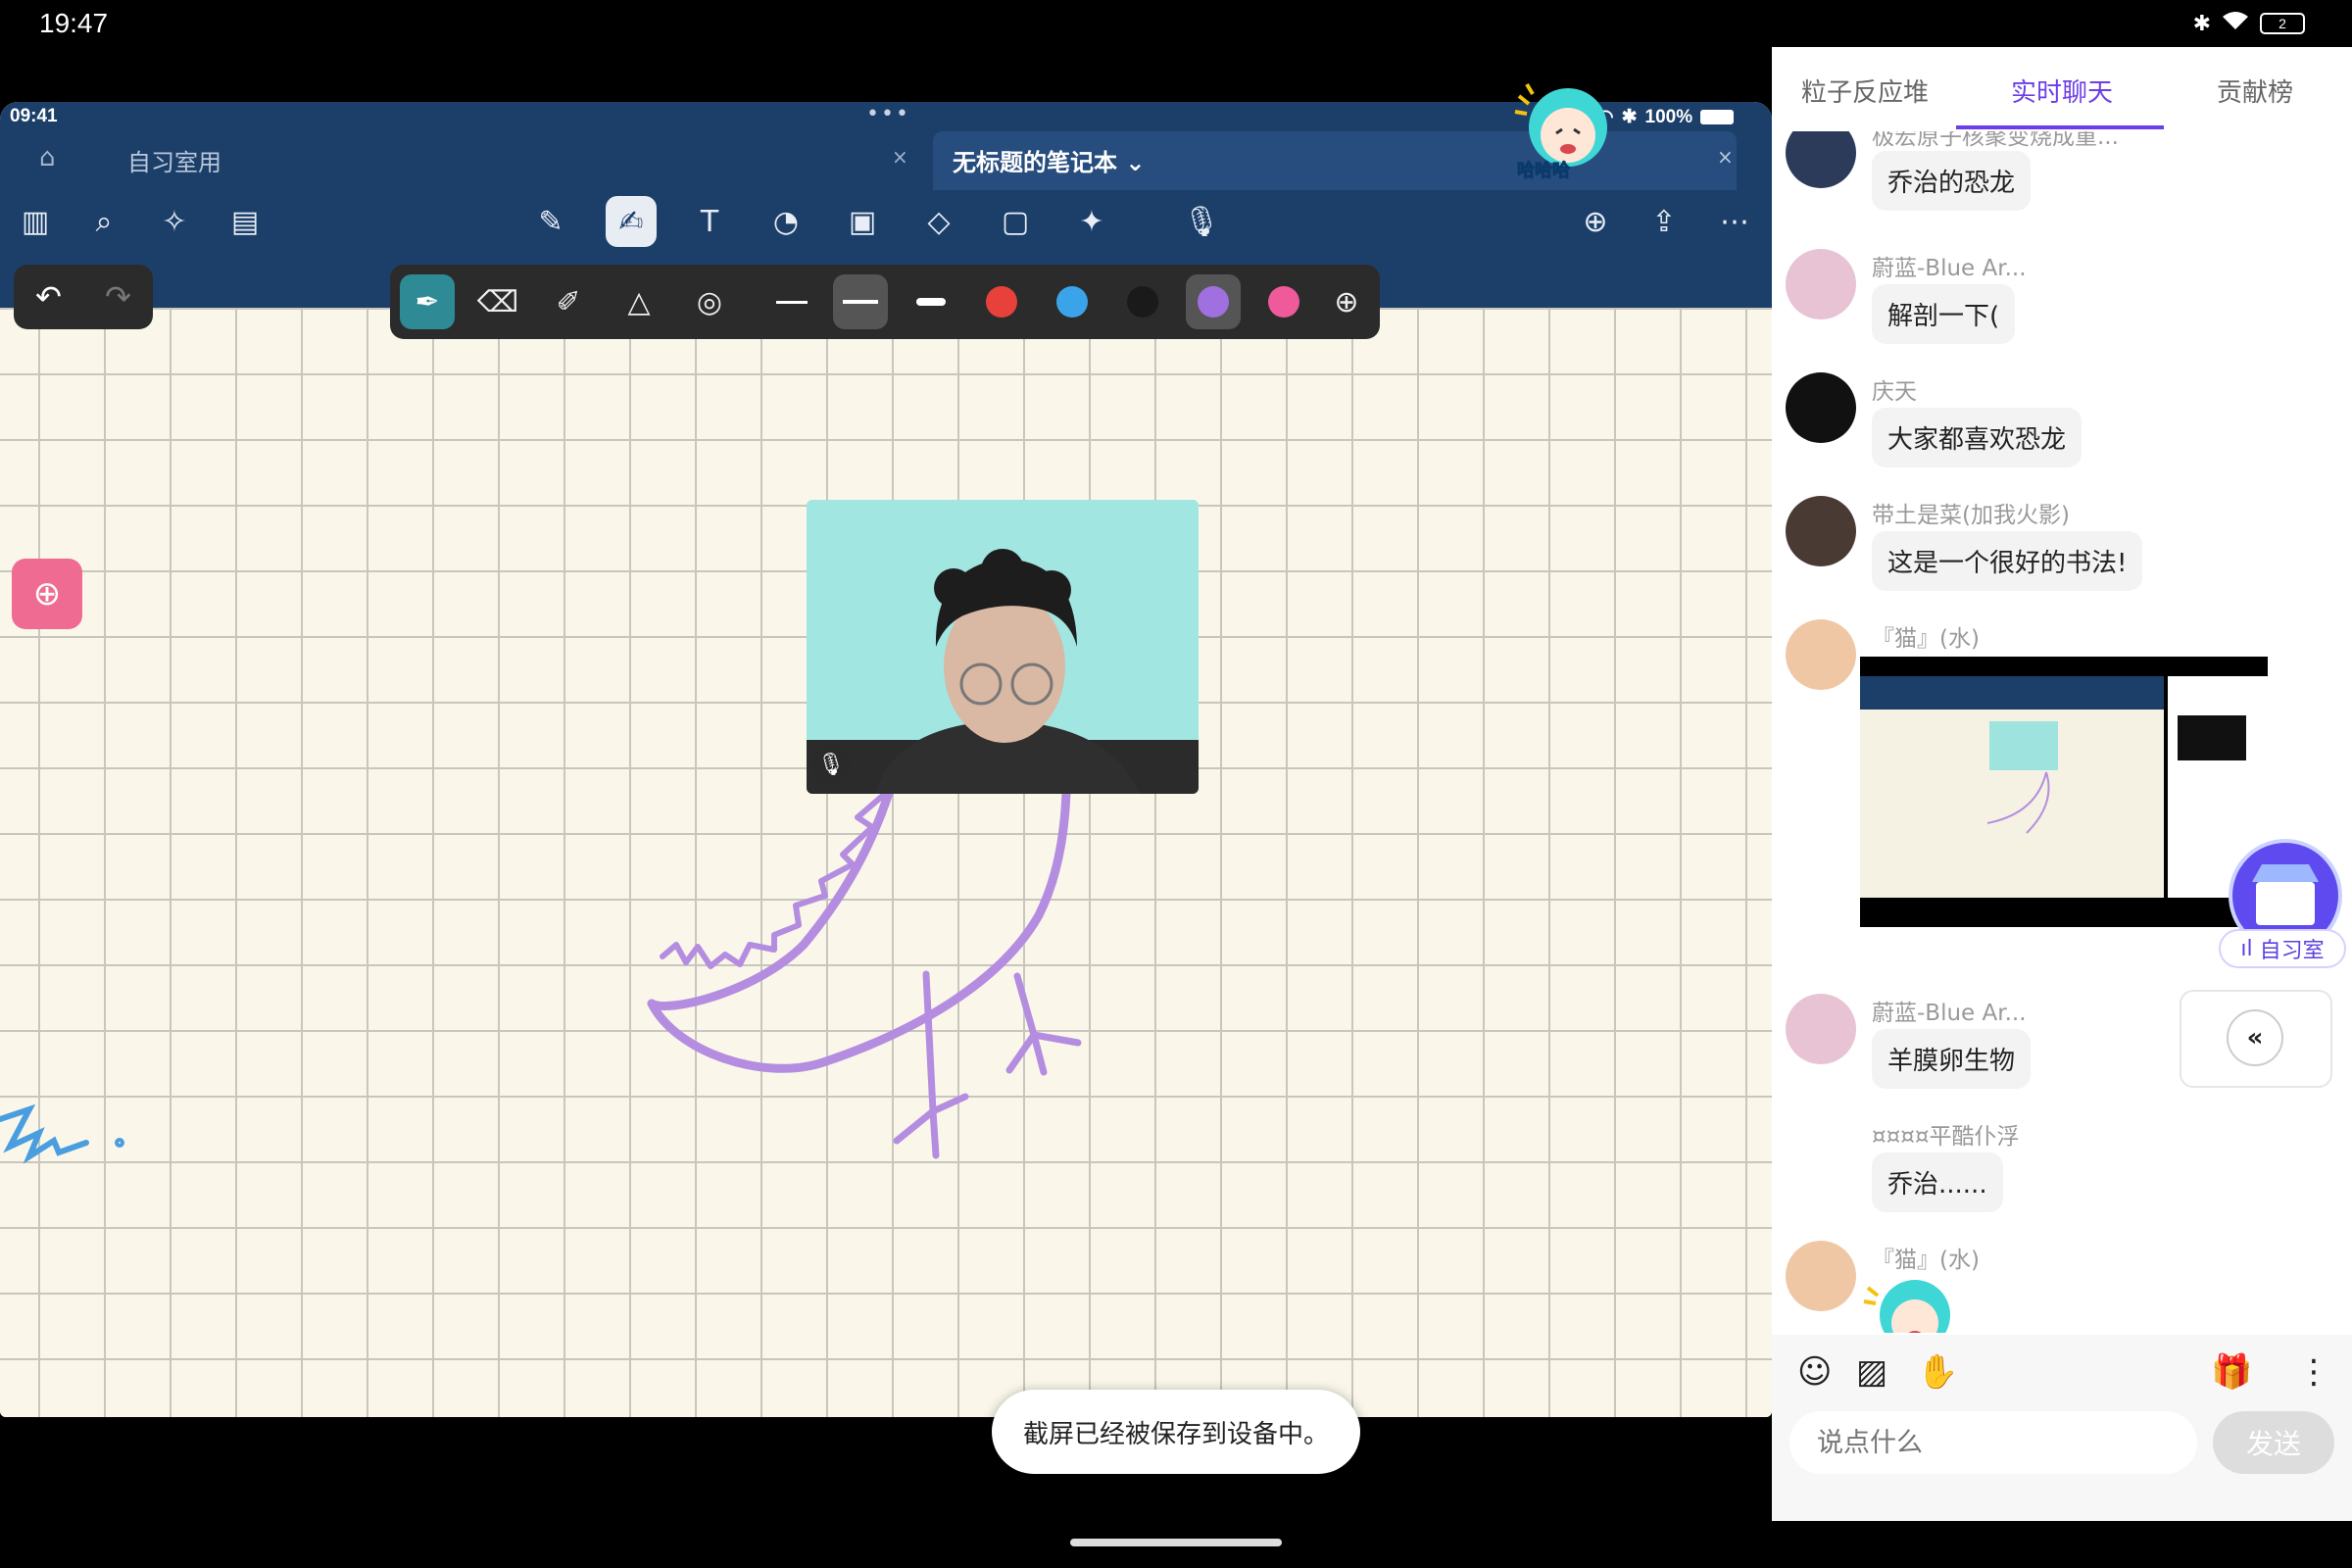  Describe the element at coordinates (1001, 301) in the screenshot. I see `color-red-swatch` at that location.